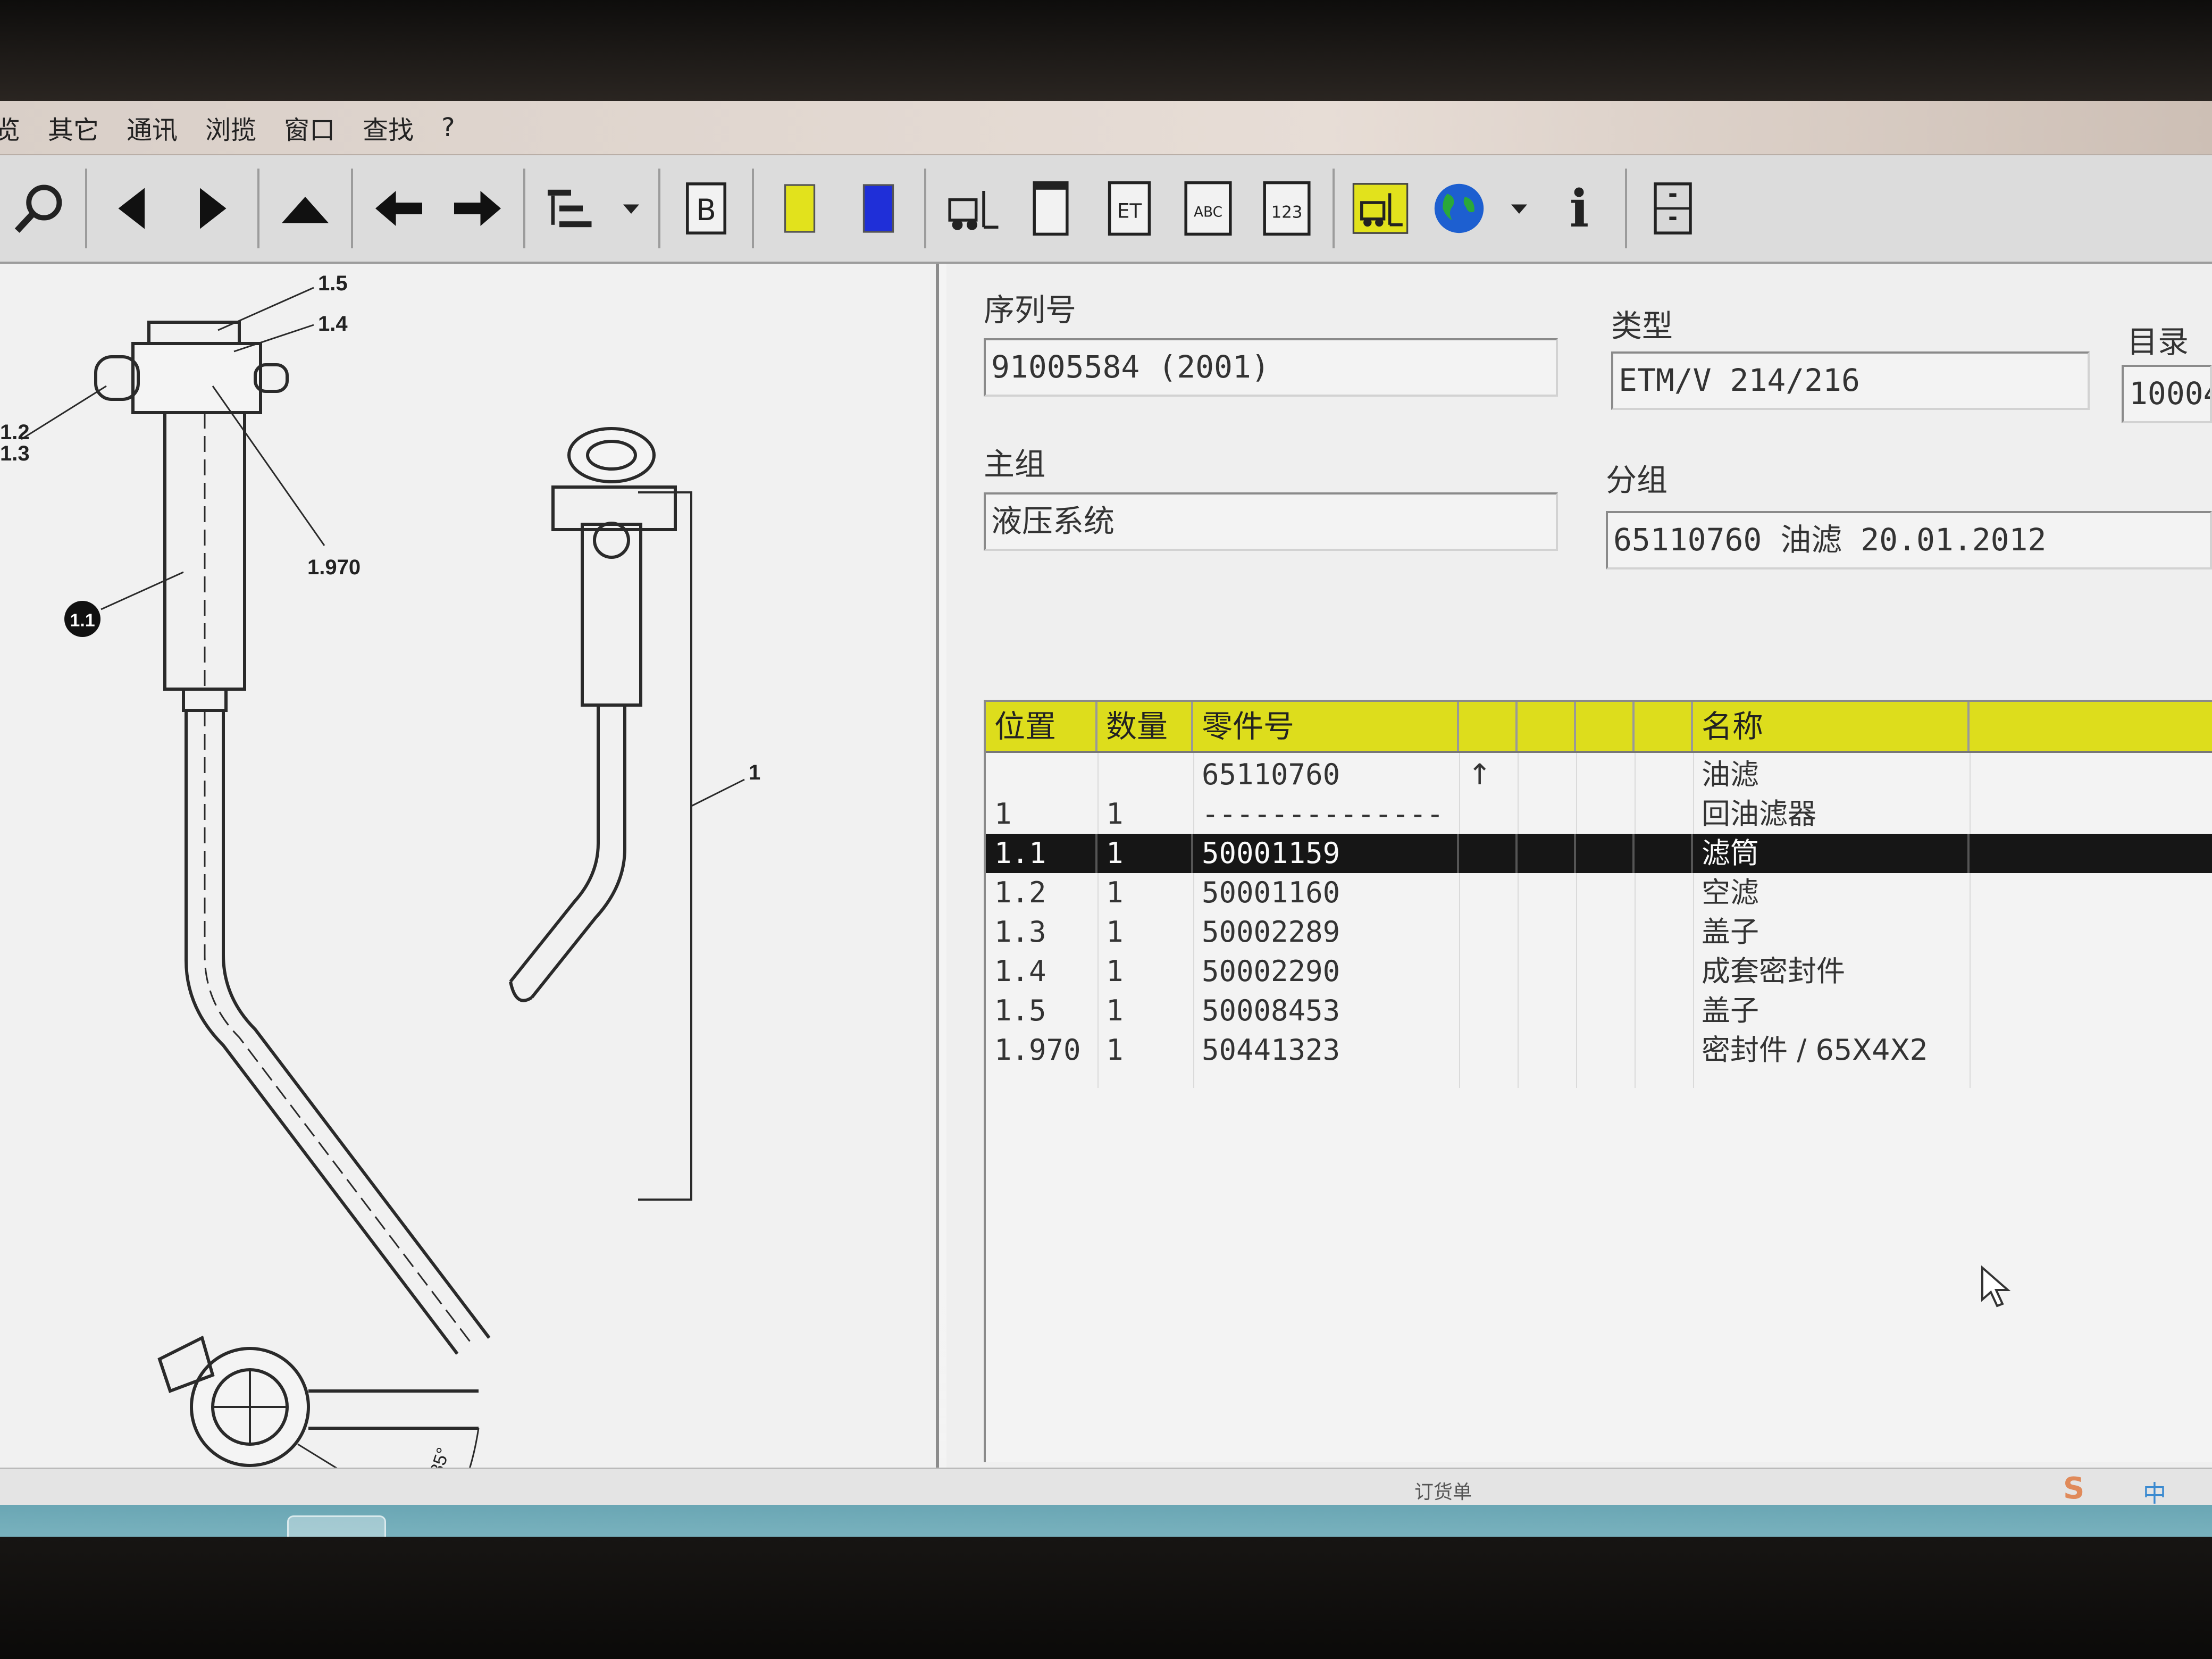 The image size is (2212, 1659). I want to click on sub-group-field: 65110760 油滤 20.01.2012, so click(1909, 540).